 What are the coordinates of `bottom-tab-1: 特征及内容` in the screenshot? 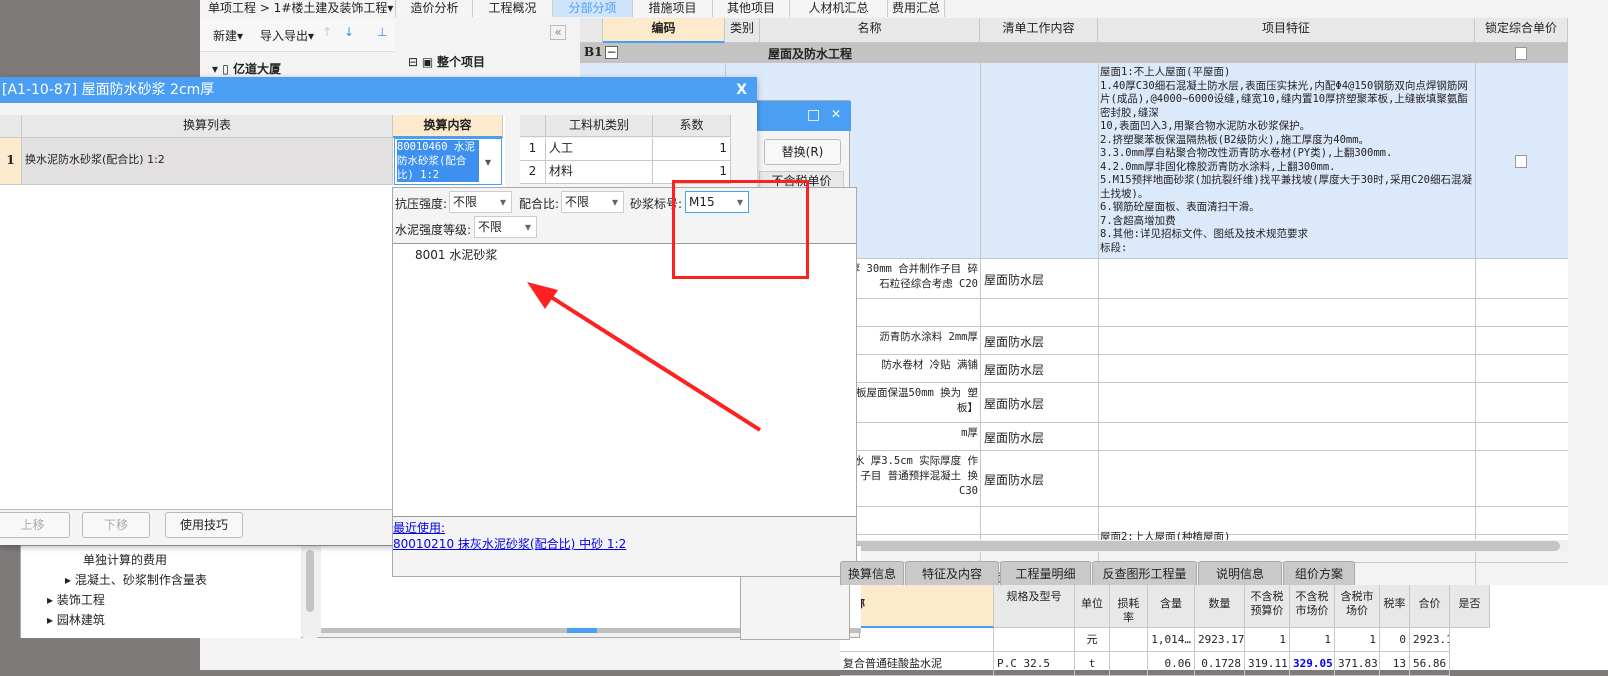 It's located at (952, 573).